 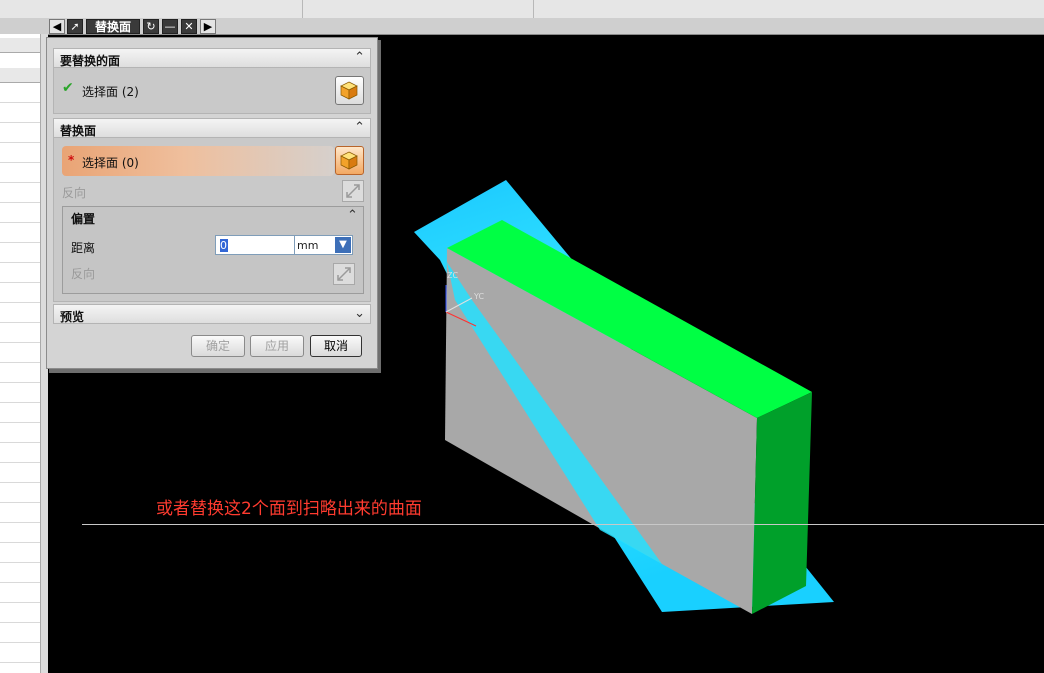 What do you see at coordinates (224, 245) in the screenshot?
I see `distance-value: 0` at bounding box center [224, 245].